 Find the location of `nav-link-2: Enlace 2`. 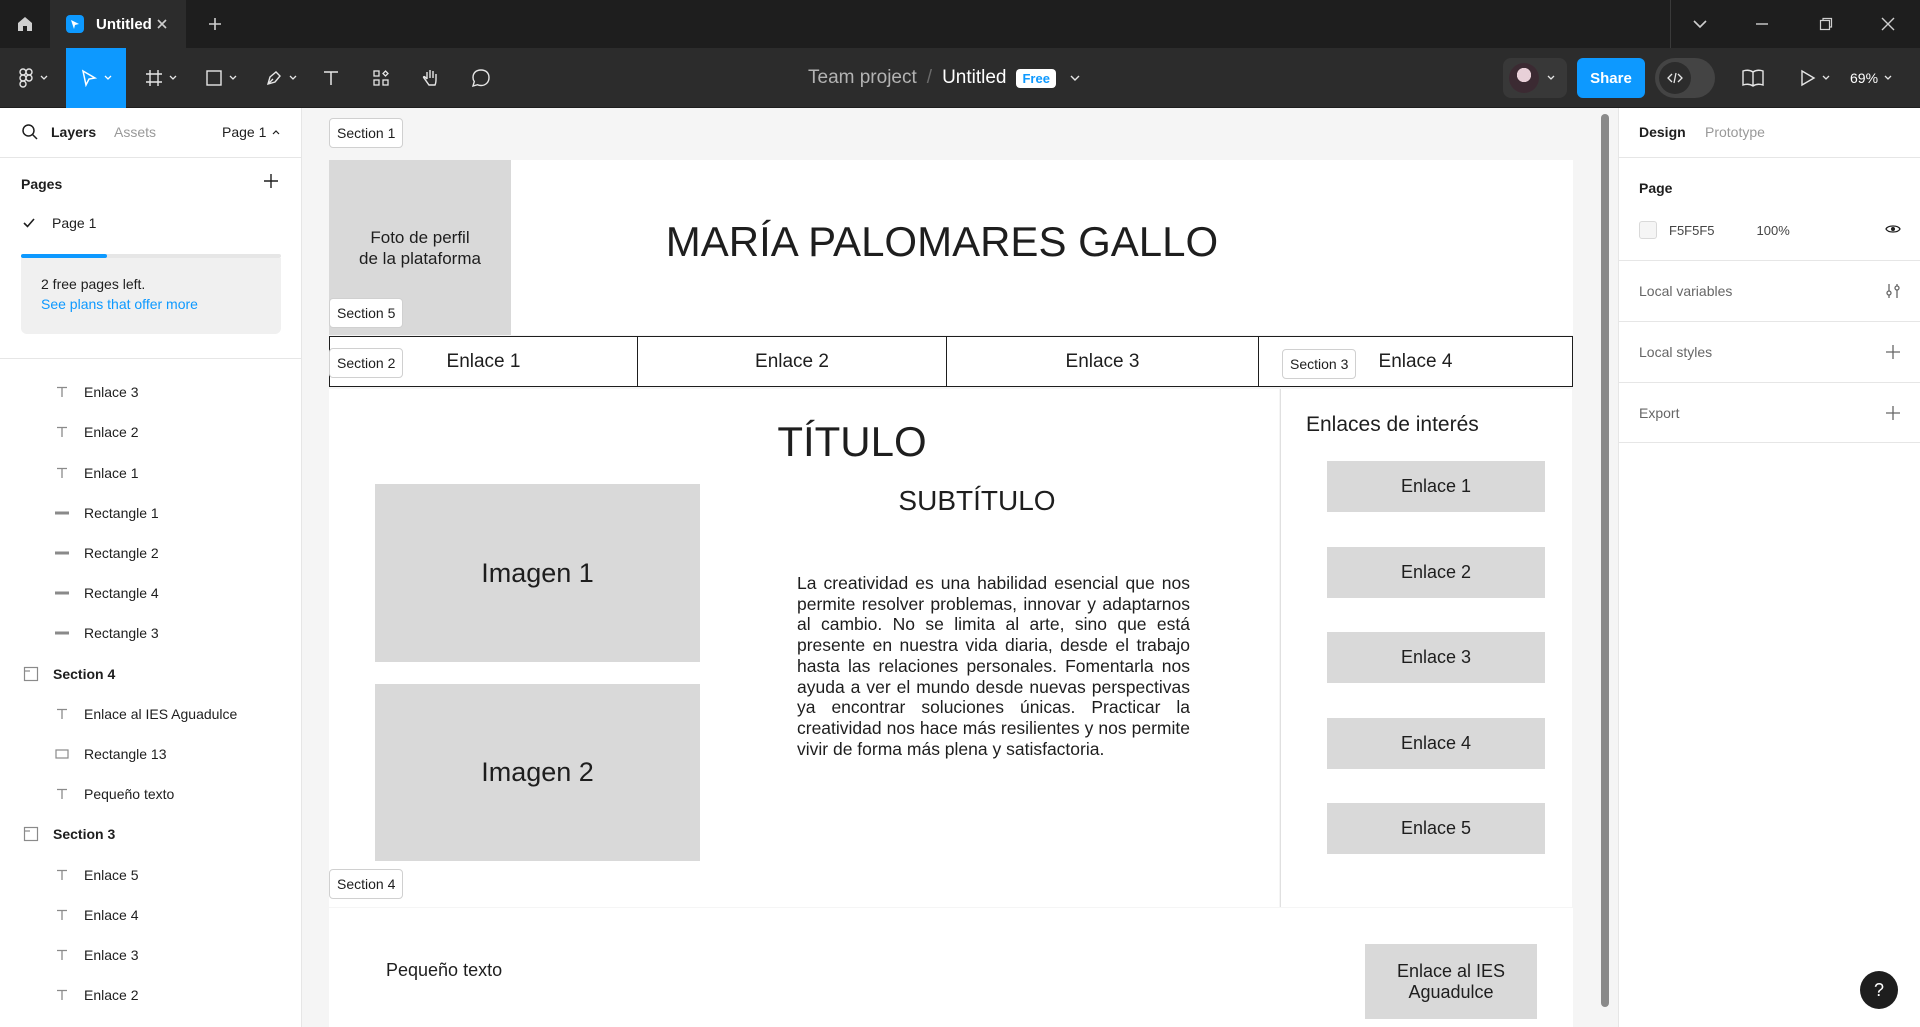

nav-link-2: Enlace 2 is located at coordinates (792, 361).